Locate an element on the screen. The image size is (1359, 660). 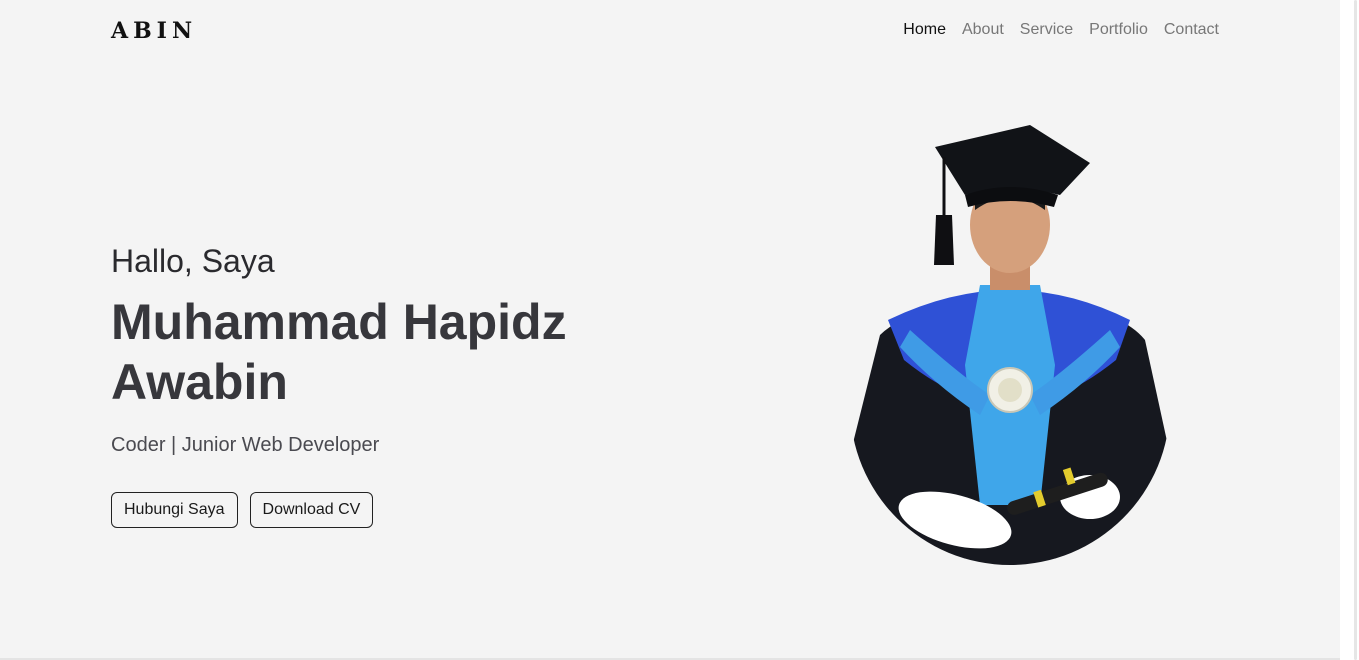
nav-service: Service is located at coordinates (1046, 30).